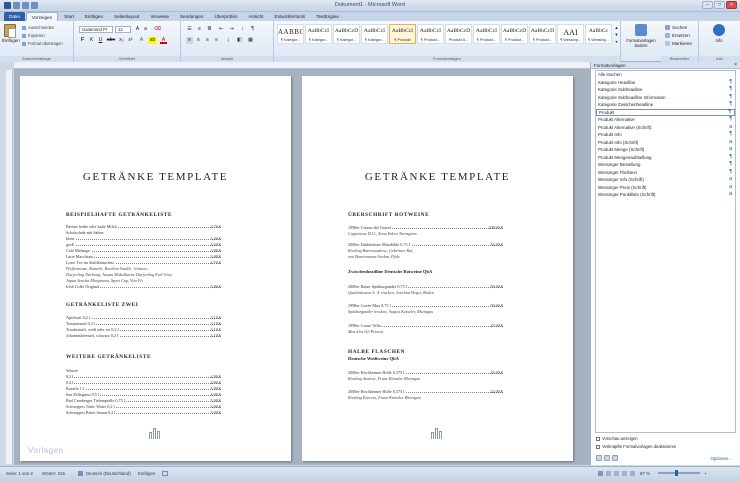 This screenshot has width=740, height=482. Describe the element at coordinates (152, 40) in the screenshot. I see `highlight-button: ab` at that location.